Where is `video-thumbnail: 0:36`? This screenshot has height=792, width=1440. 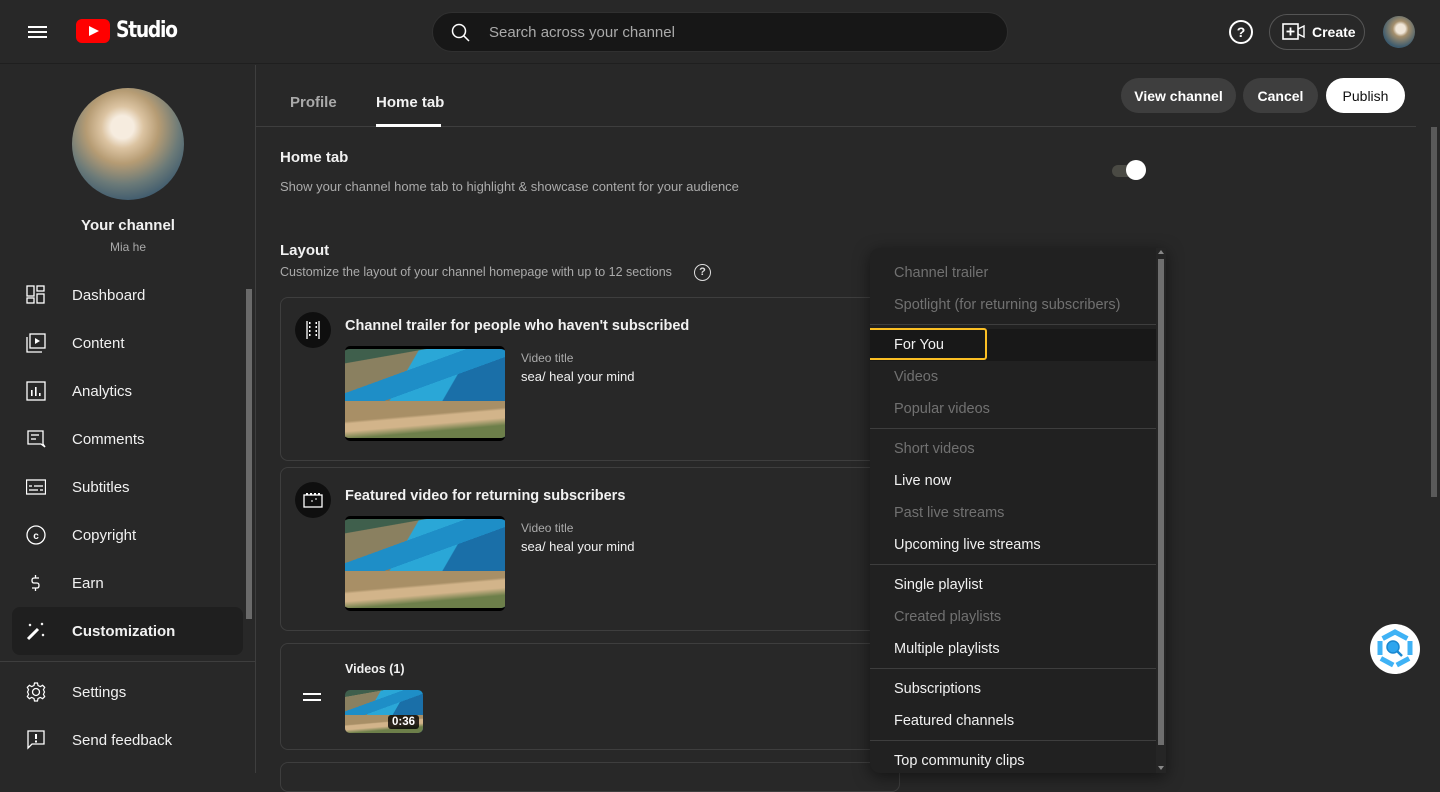 video-thumbnail: 0:36 is located at coordinates (384, 711).